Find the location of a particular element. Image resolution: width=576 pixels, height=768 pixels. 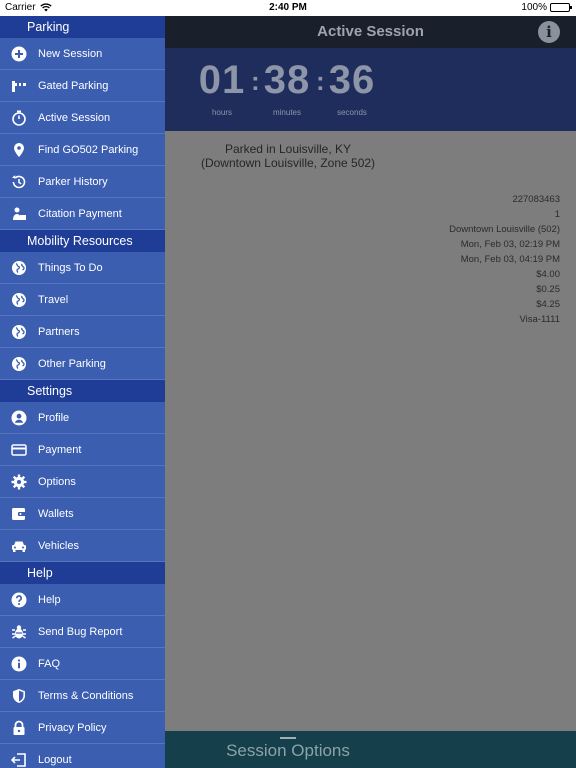

menu-item-active-session: Active Session is located at coordinates (82, 118).